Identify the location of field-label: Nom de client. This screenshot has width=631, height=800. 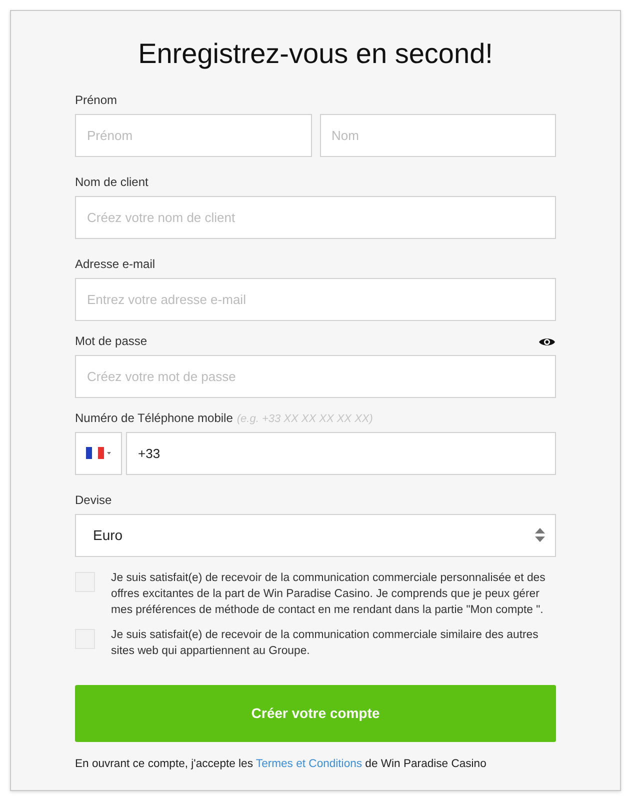
(111, 181).